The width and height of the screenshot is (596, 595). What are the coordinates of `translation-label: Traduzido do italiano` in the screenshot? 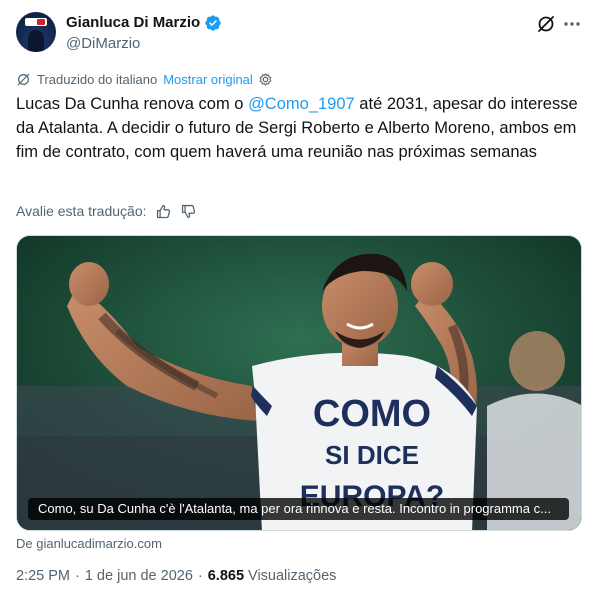 It's located at (97, 79).